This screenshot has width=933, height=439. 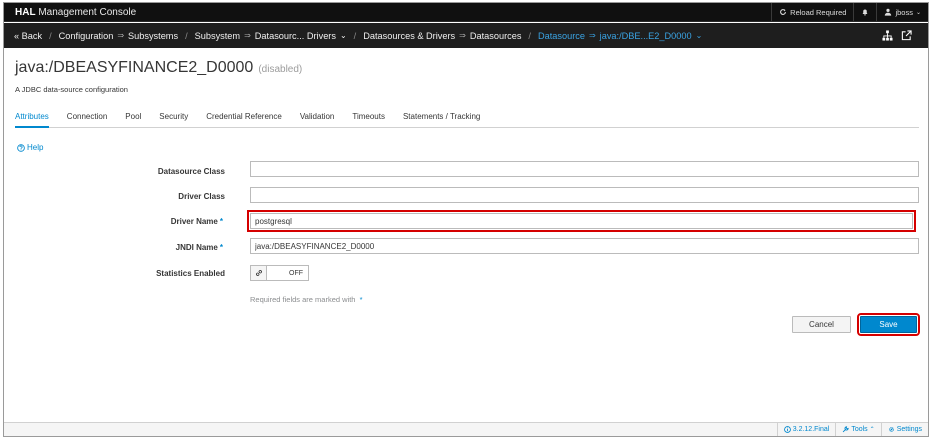 I want to click on statistics-enabled-toggle: OFF, so click(x=279, y=273).